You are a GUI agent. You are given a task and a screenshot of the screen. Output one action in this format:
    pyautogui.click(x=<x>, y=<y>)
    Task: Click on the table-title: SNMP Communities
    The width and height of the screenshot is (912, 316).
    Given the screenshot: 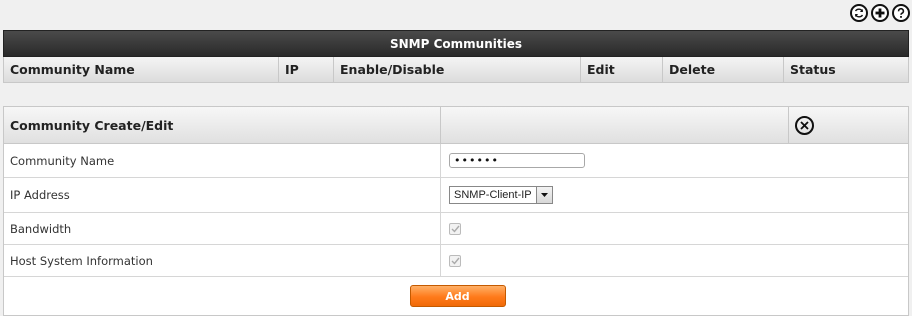 What is the action you would take?
    pyautogui.click(x=456, y=43)
    